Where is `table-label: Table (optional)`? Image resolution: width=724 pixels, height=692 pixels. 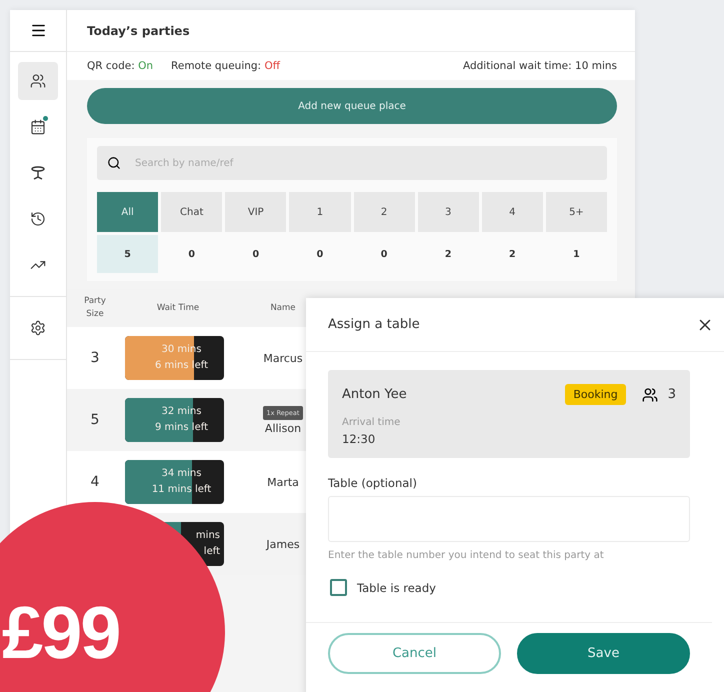 table-label: Table (optional) is located at coordinates (373, 483).